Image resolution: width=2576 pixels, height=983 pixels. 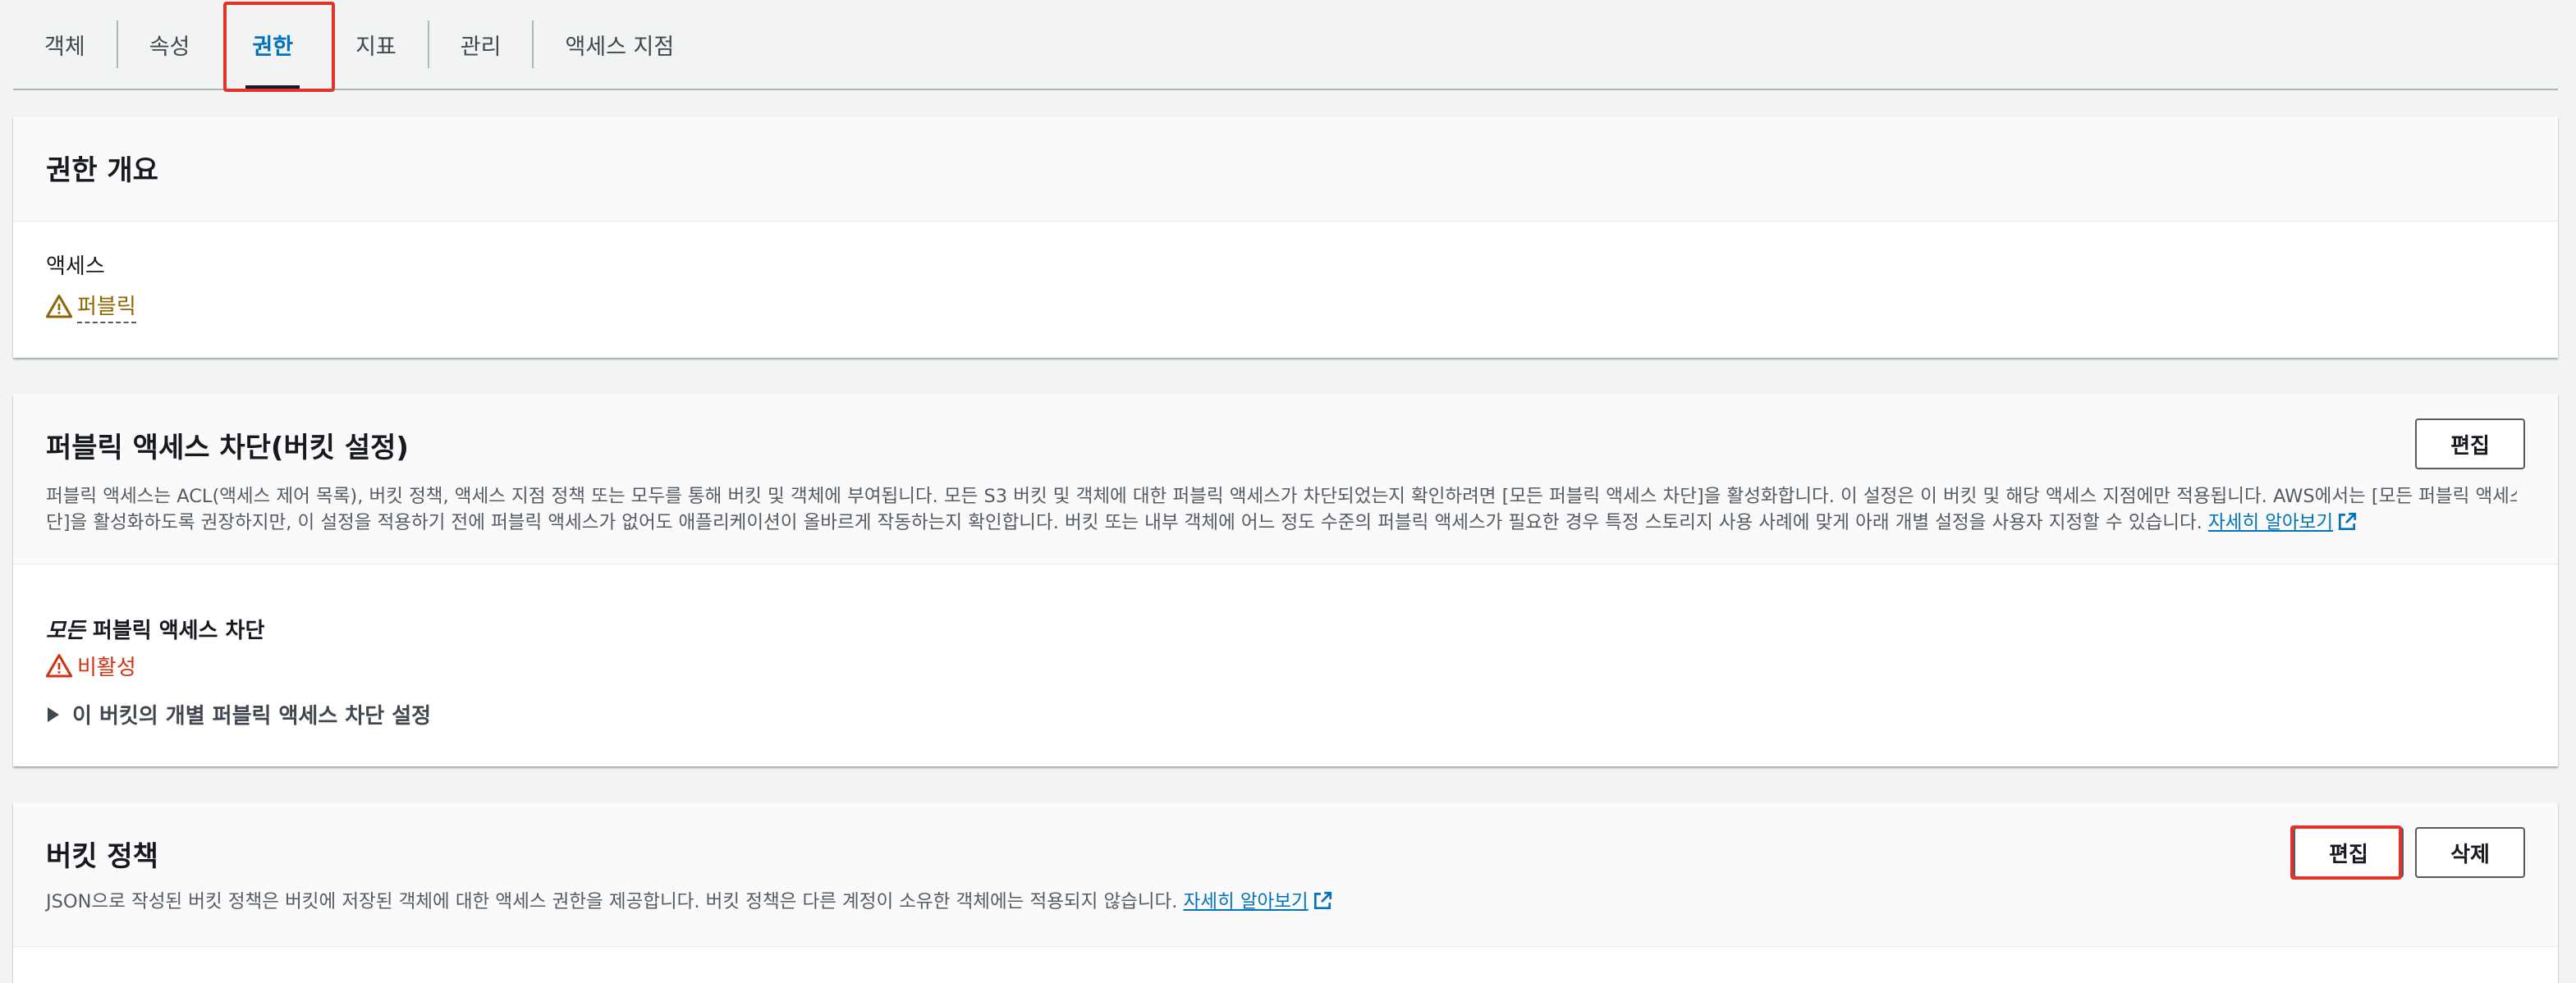 I want to click on block-all-status: 비활성, so click(x=1302, y=666).